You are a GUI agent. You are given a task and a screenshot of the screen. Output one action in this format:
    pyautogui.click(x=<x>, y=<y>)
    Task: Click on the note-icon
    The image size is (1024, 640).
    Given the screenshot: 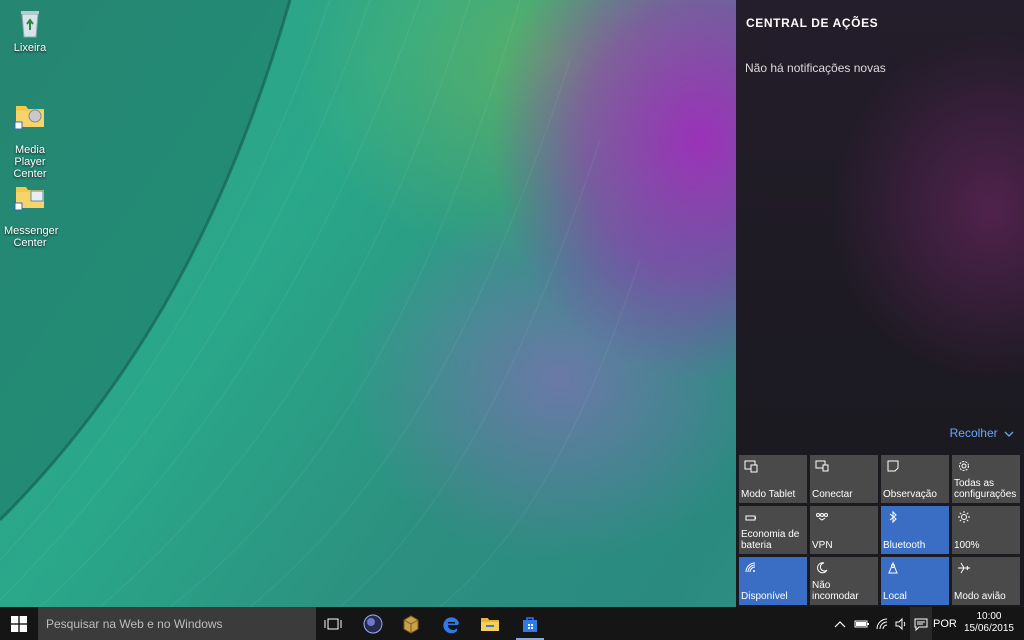 What is the action you would take?
    pyautogui.click(x=893, y=466)
    